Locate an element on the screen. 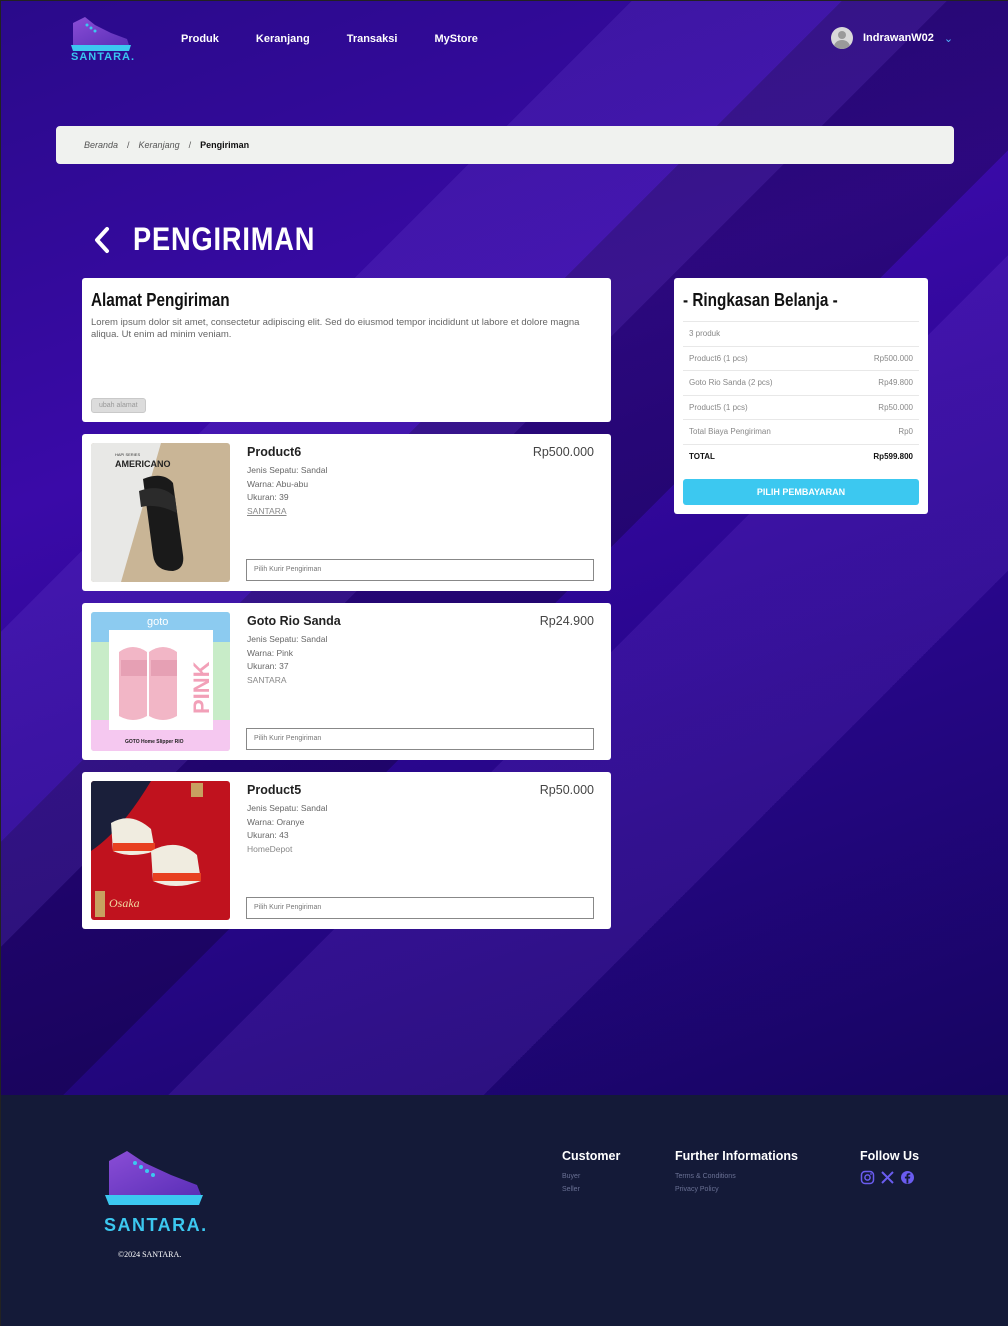  product-size: Ukuran: 43 is located at coordinates (268, 835).